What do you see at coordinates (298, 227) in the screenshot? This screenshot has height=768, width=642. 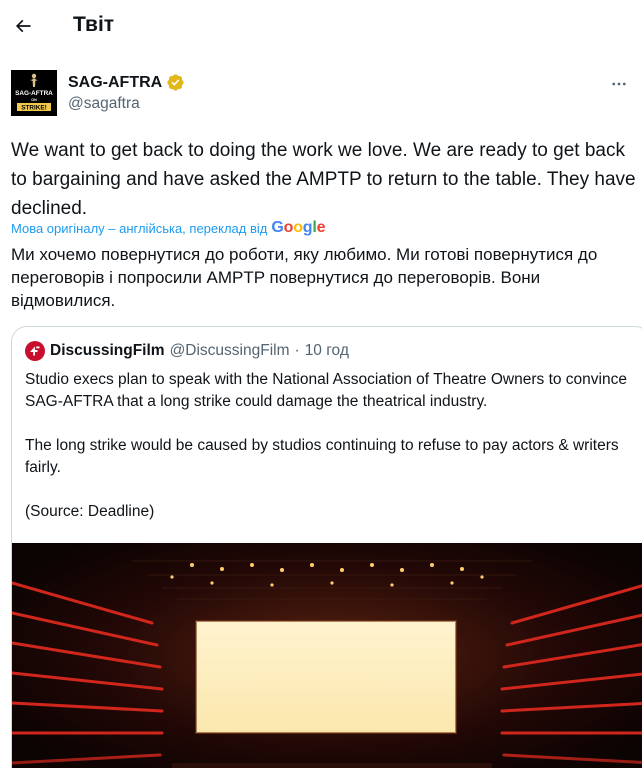 I see `google-logo: Google` at bounding box center [298, 227].